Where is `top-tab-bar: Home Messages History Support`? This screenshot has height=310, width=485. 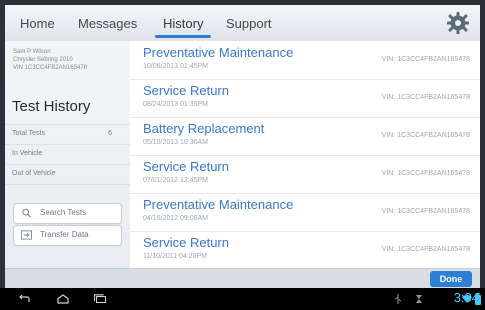
top-tab-bar: Home Messages History Support is located at coordinates (242, 23).